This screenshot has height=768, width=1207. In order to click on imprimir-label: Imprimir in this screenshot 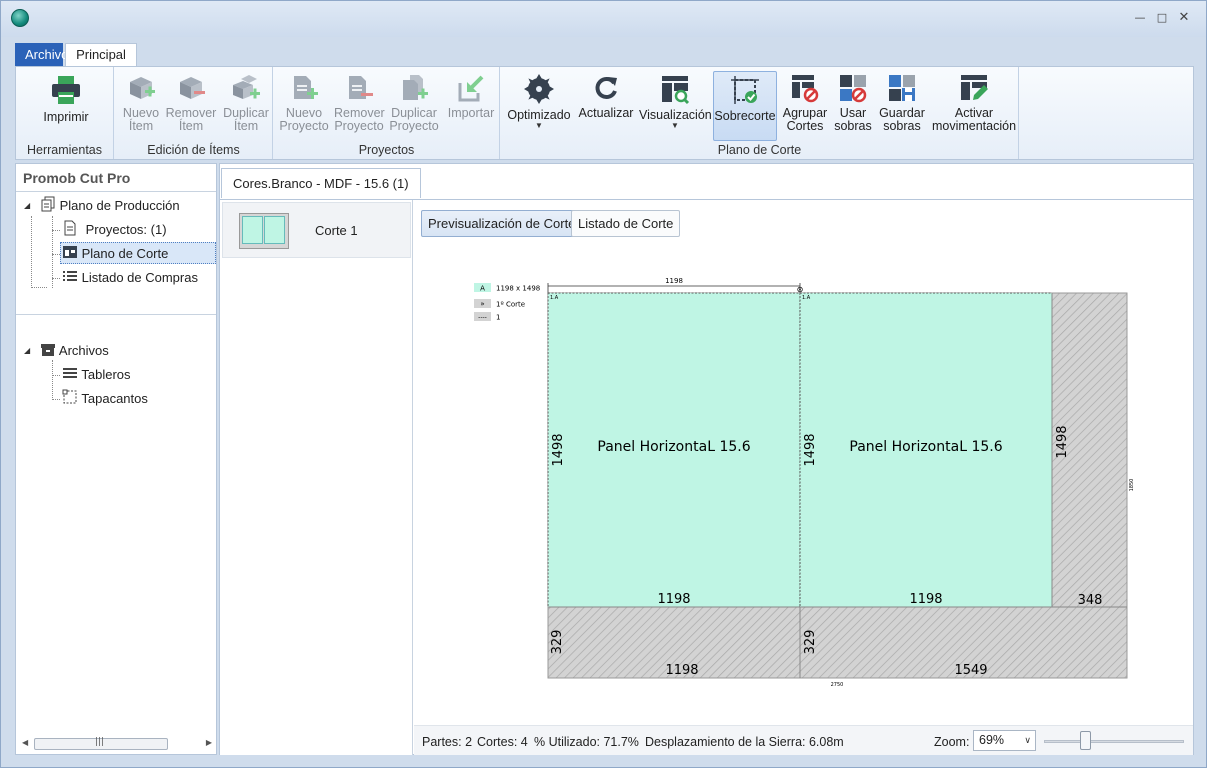, I will do `click(66, 117)`.